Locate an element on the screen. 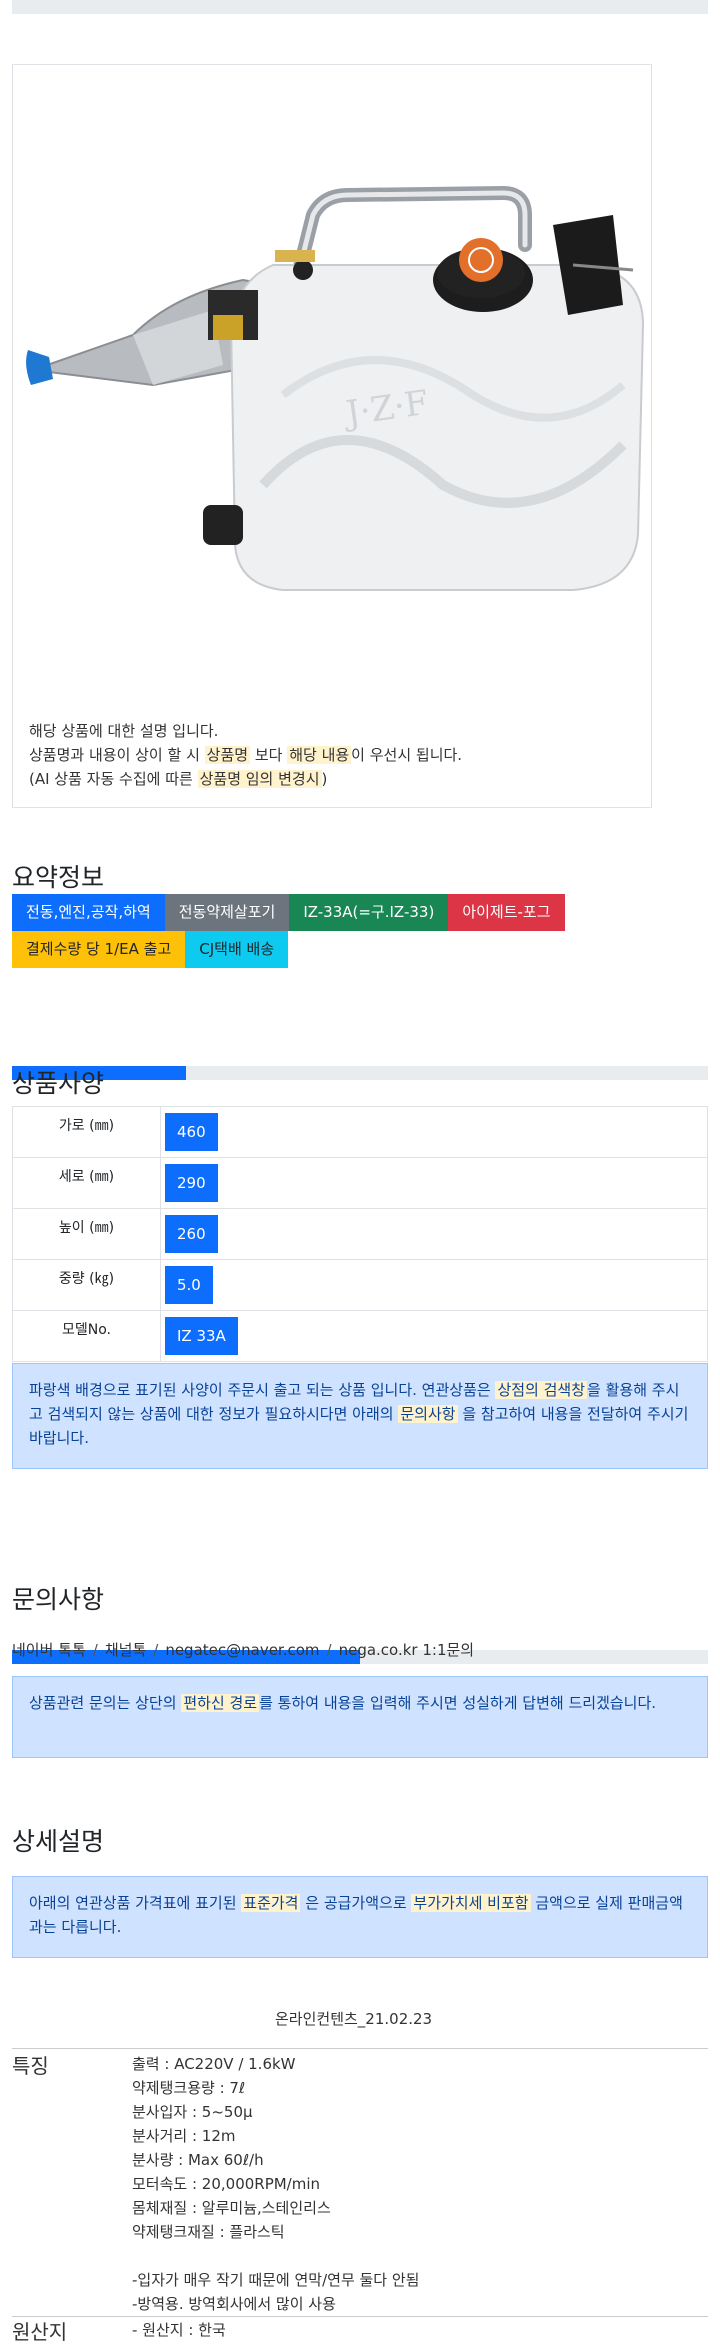 This screenshot has height=2345, width=720. spec-key: 중량 (㎏) is located at coordinates (86, 1285).